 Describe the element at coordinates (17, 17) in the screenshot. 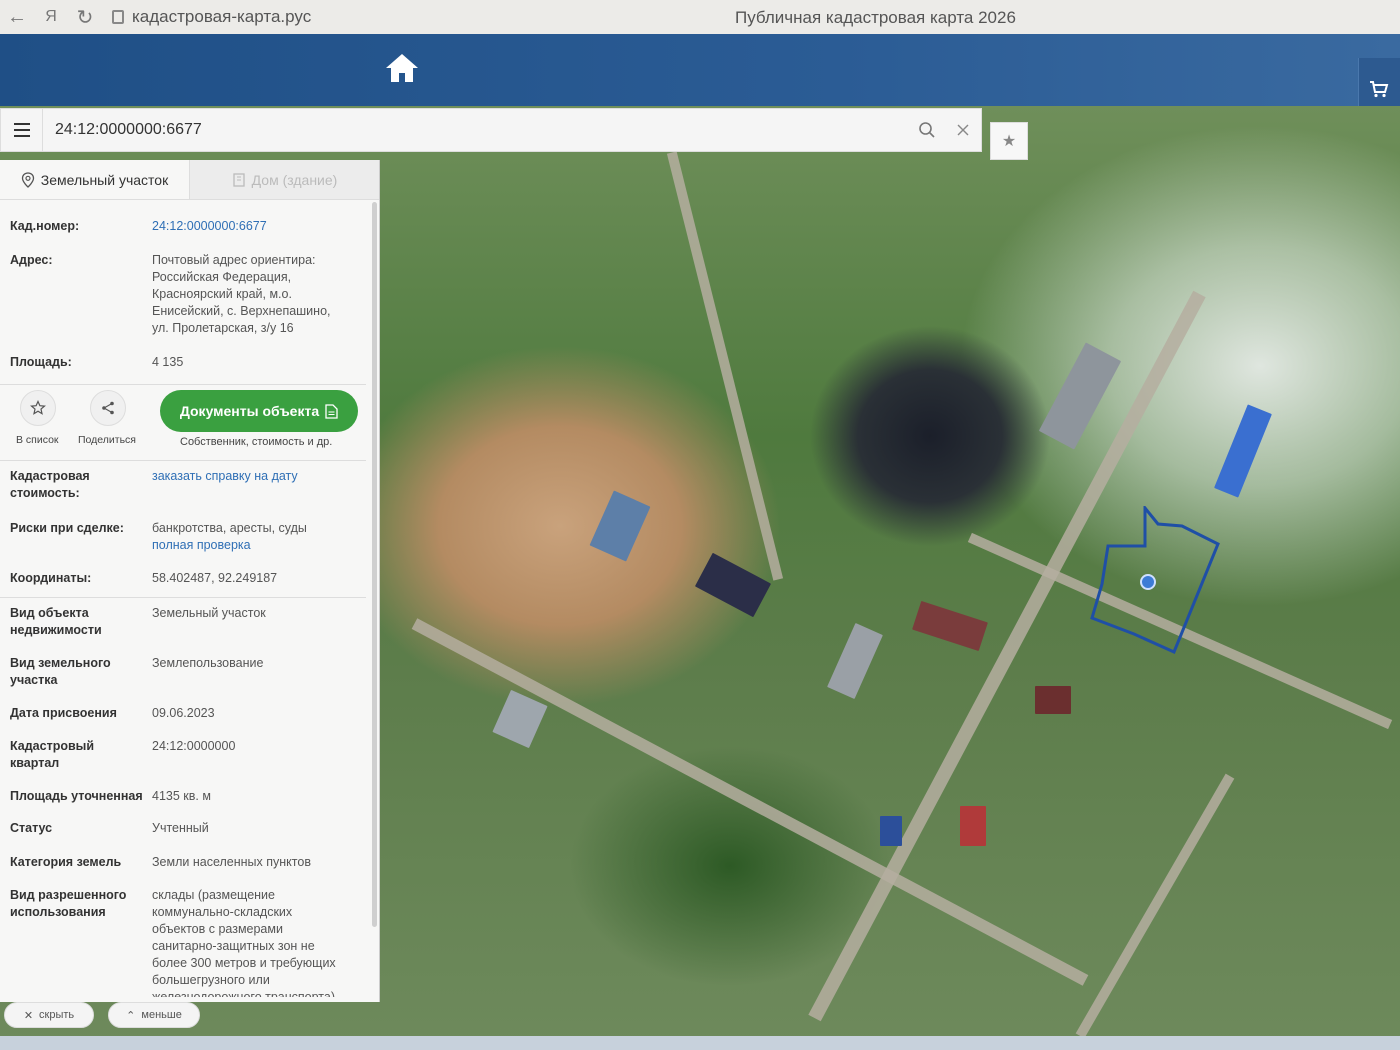

I see `back-icon: ←` at that location.